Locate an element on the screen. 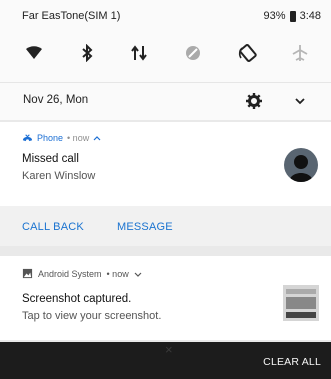  battery-percent: 93% is located at coordinates (274, 16).